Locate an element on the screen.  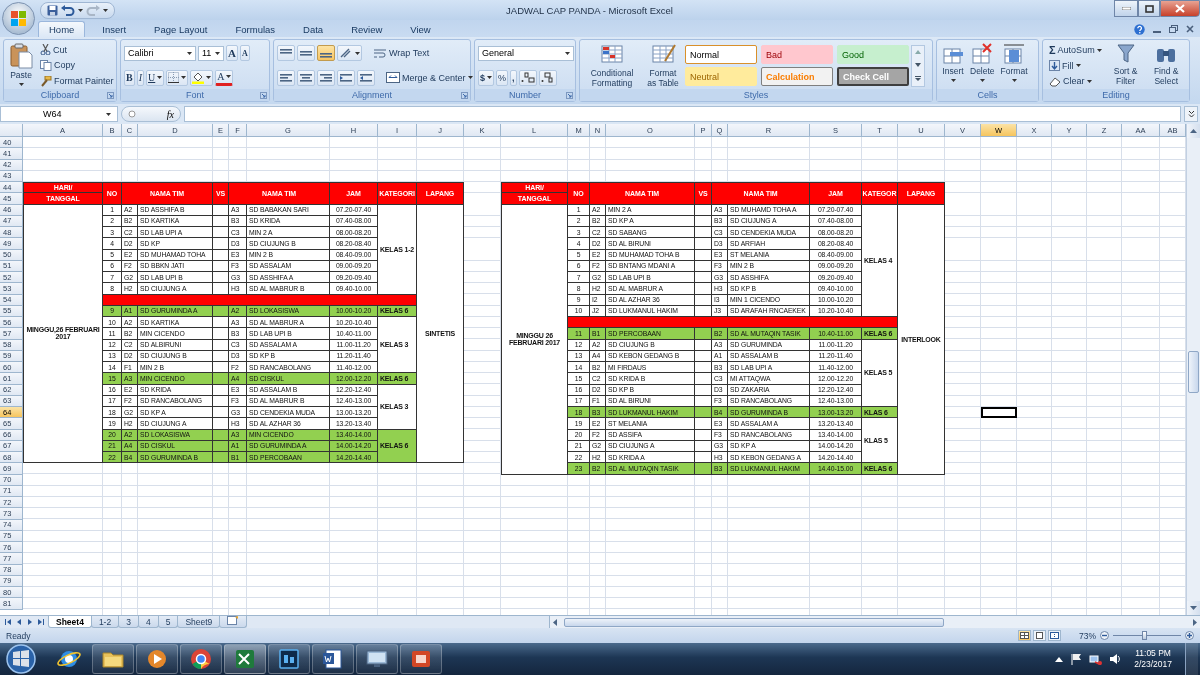
align-top-button is located at coordinates (286, 53).